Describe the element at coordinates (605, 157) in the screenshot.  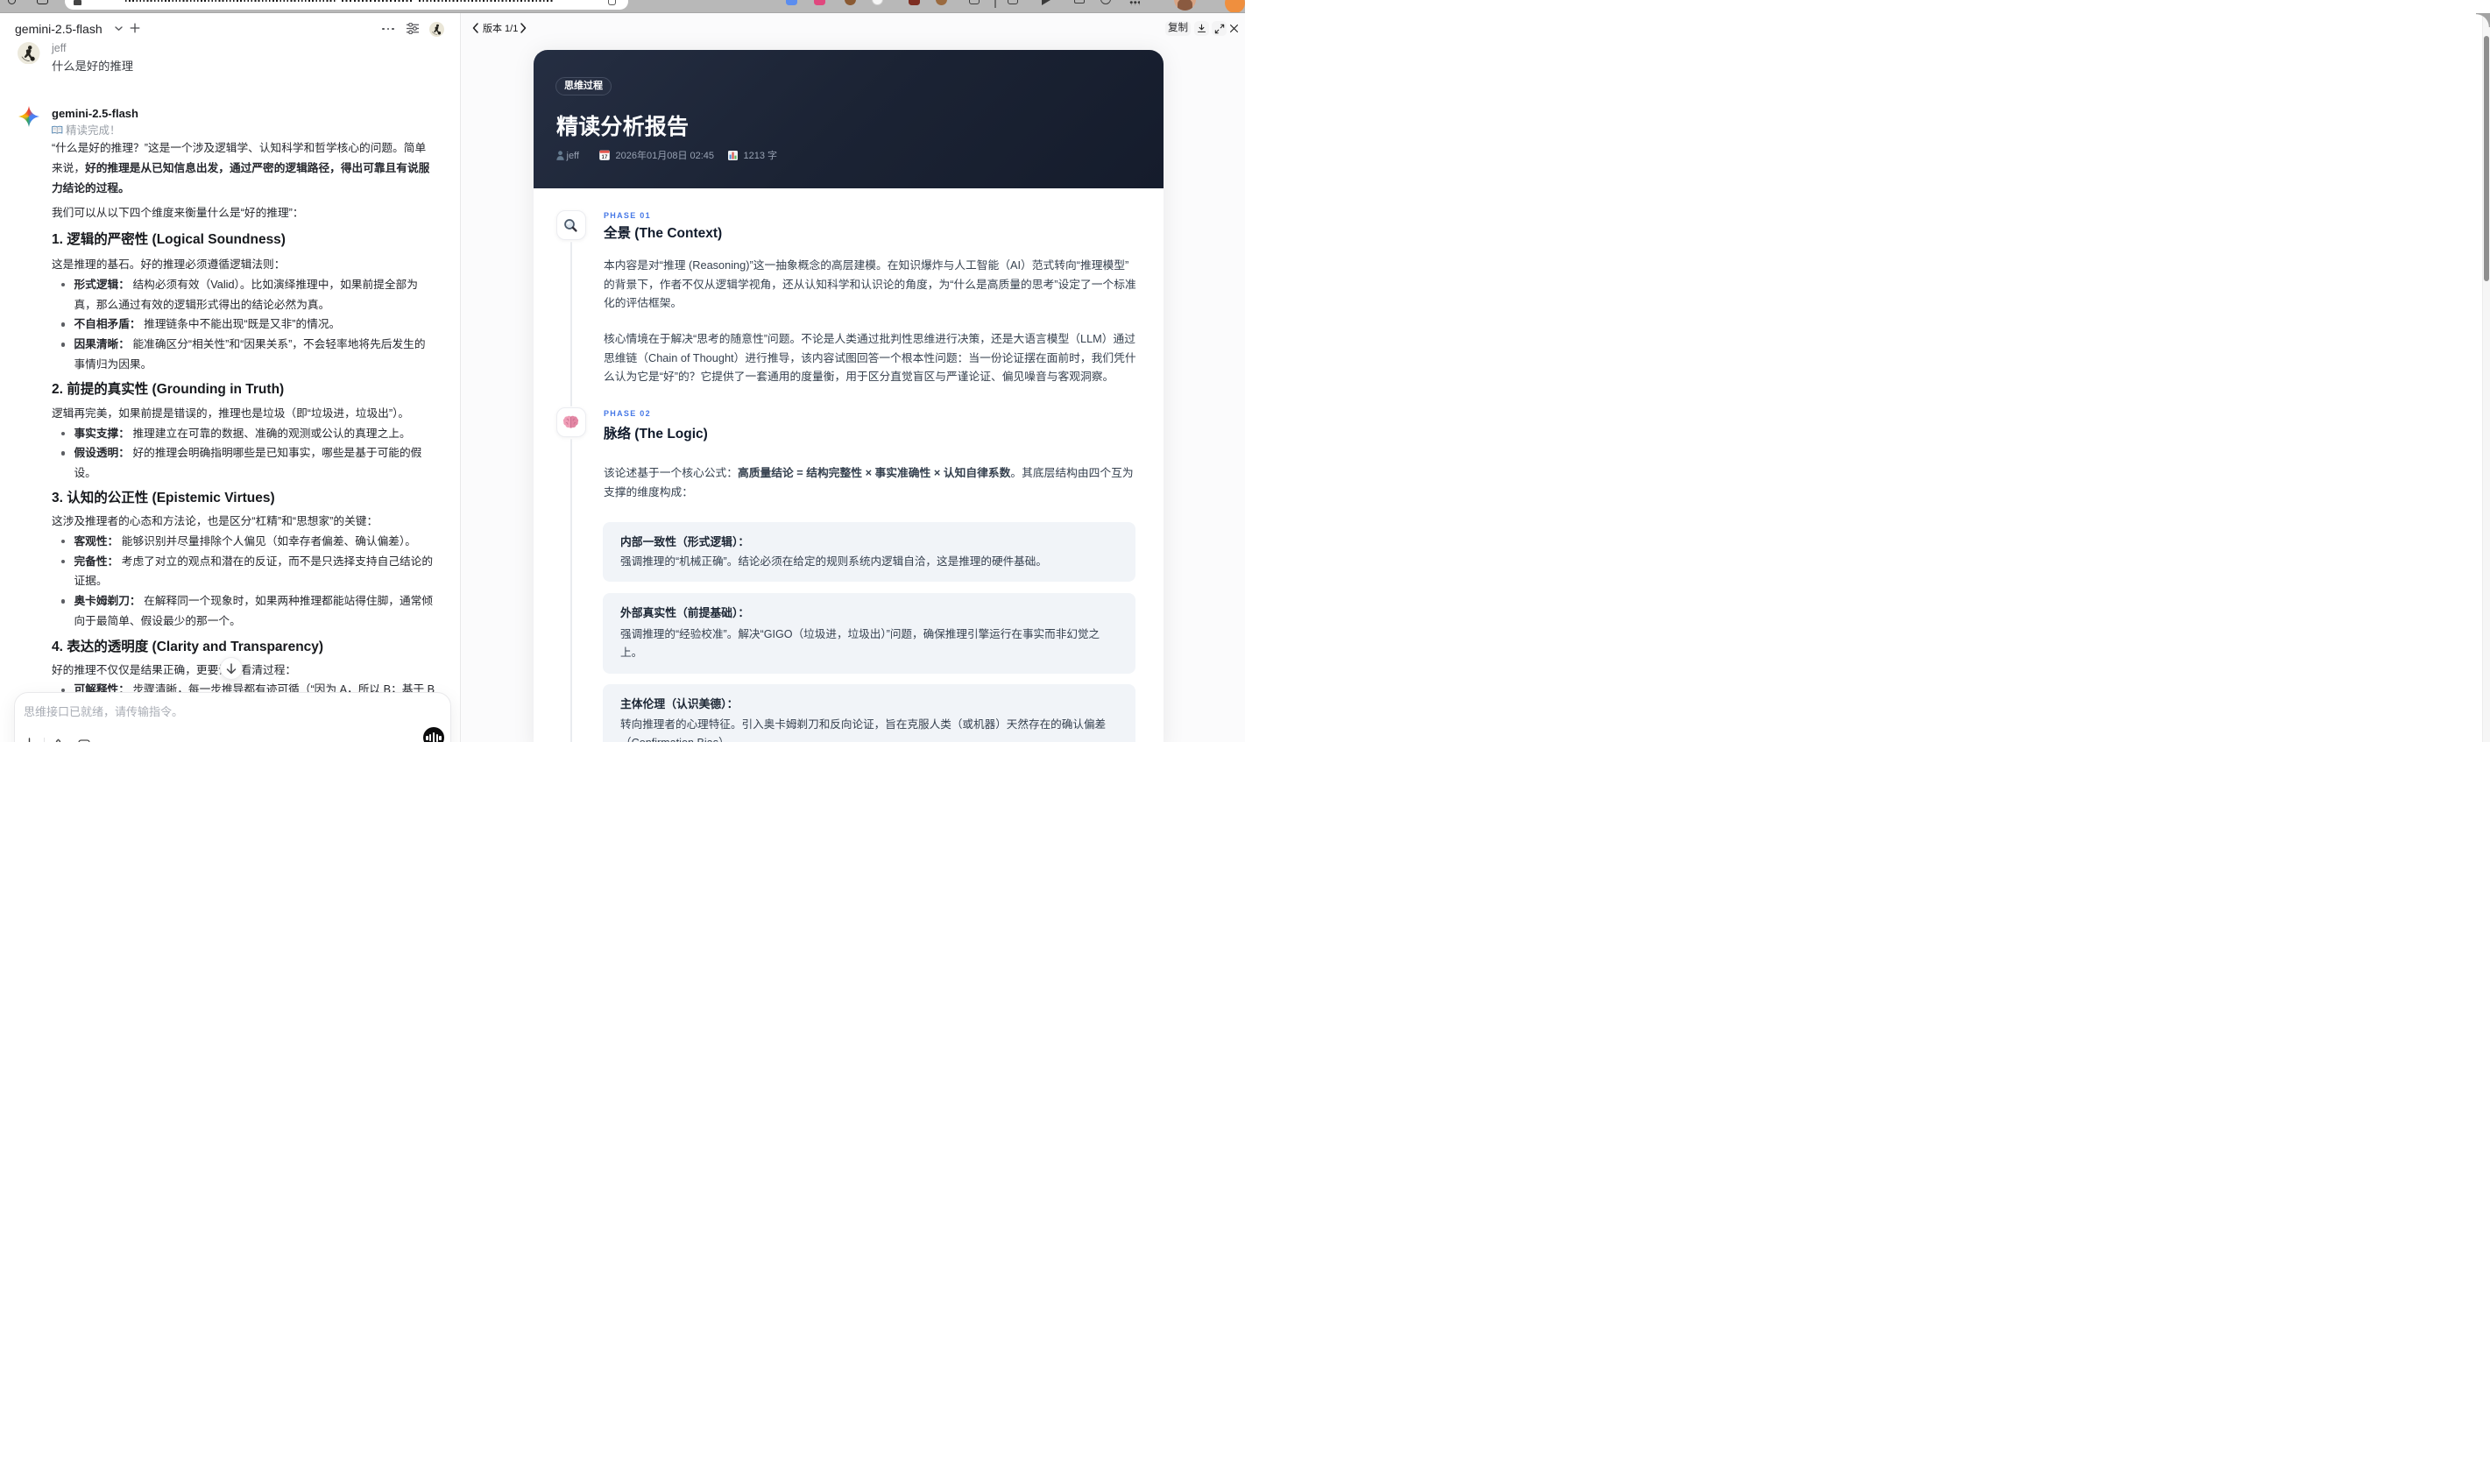
I see `svg-text: 17` at that location.